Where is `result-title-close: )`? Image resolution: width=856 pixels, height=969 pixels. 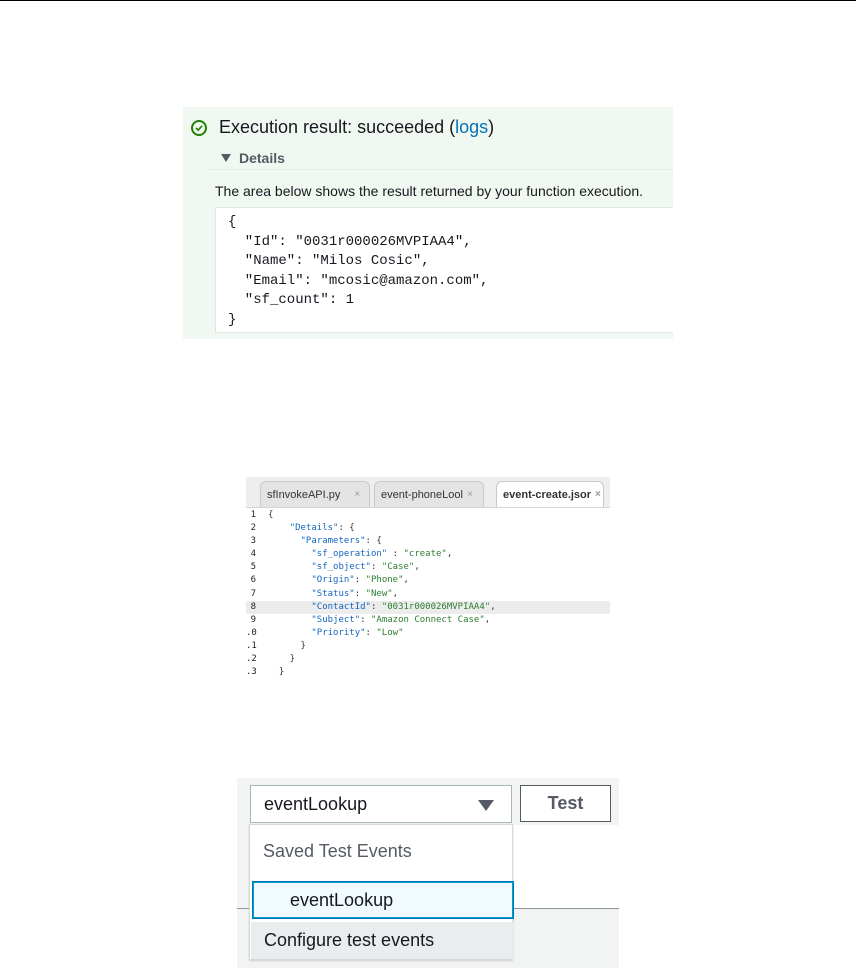
result-title-close: ) is located at coordinates (491, 127).